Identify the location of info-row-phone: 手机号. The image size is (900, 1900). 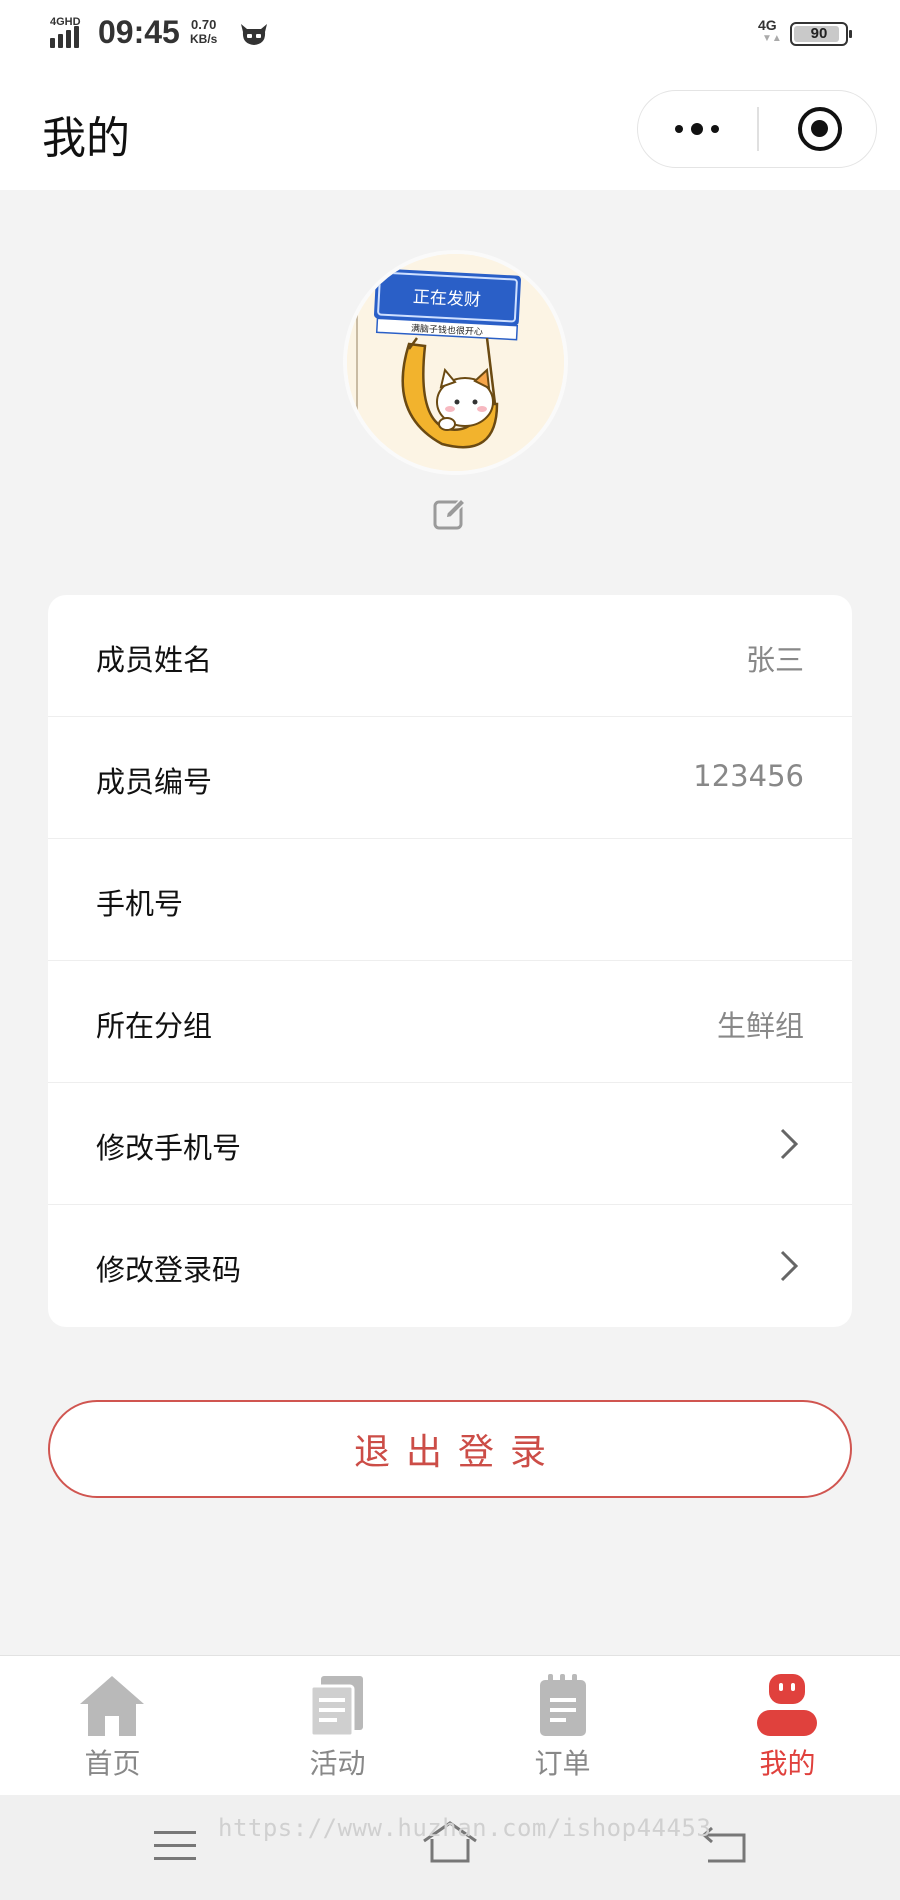
(450, 900).